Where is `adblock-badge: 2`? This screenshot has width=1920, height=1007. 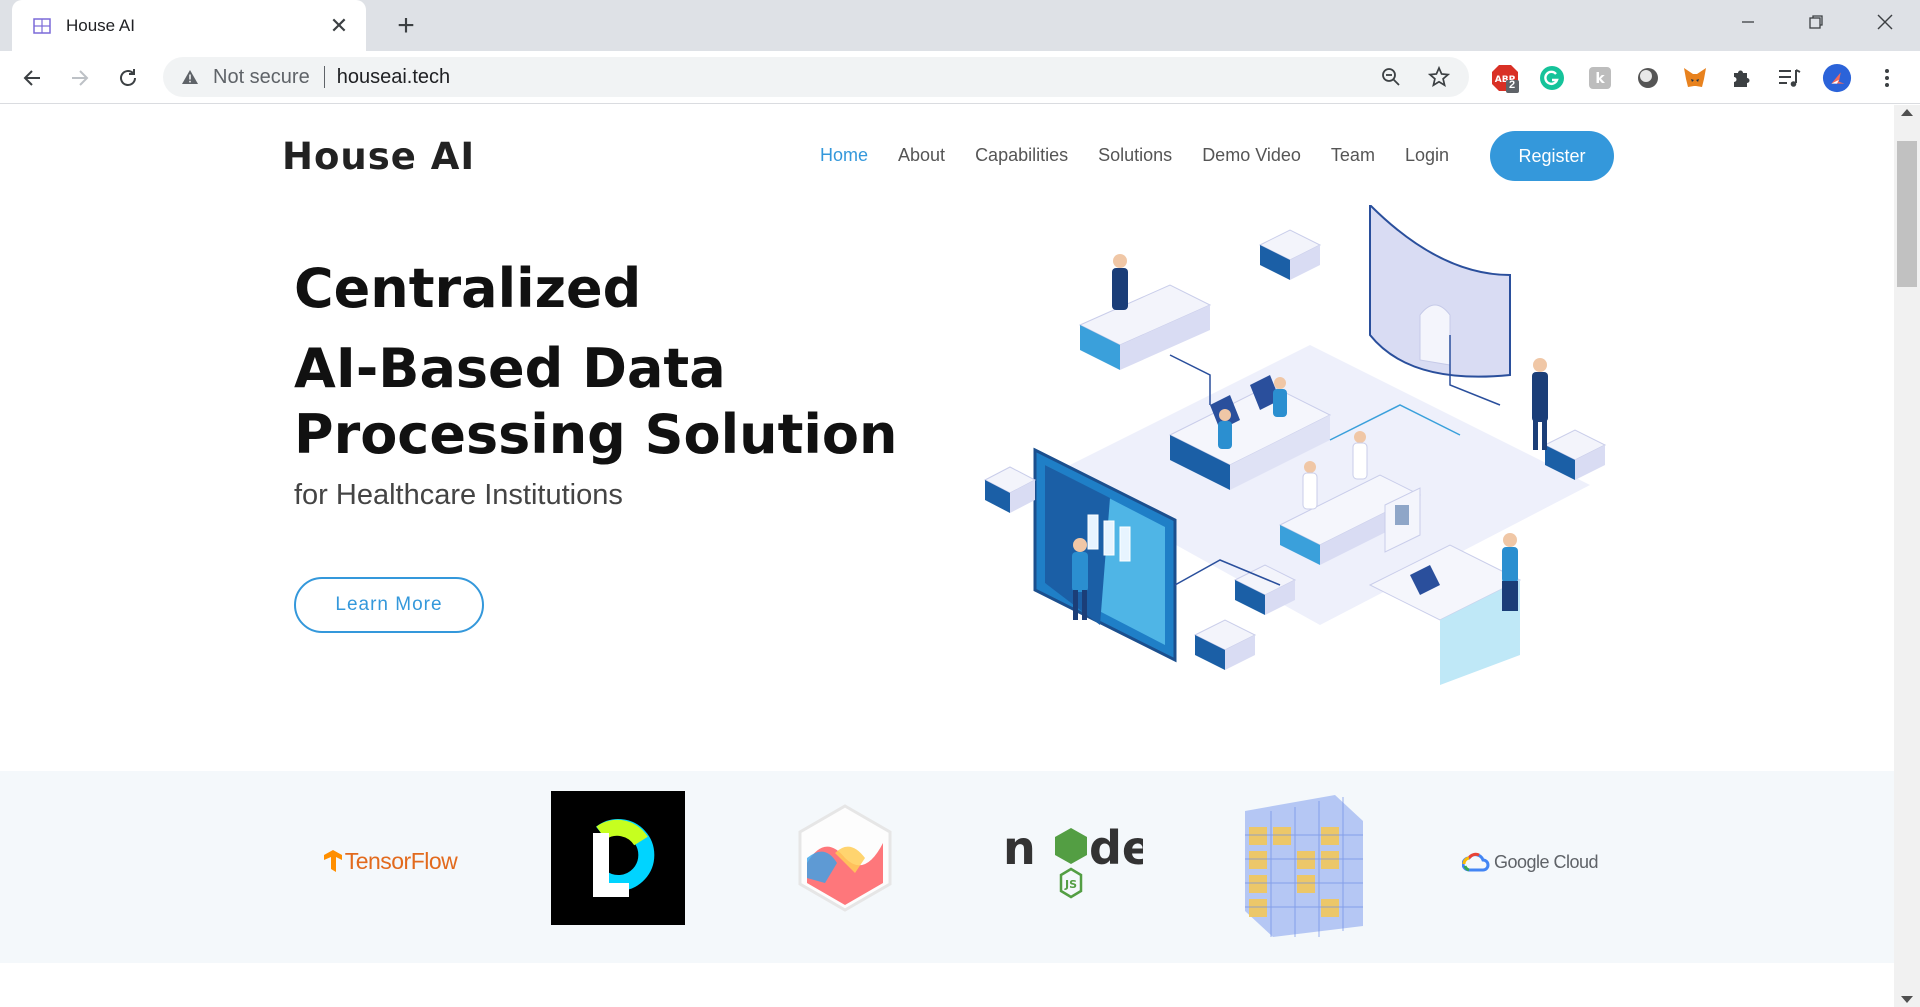
adblock-badge: 2 is located at coordinates (1512, 85).